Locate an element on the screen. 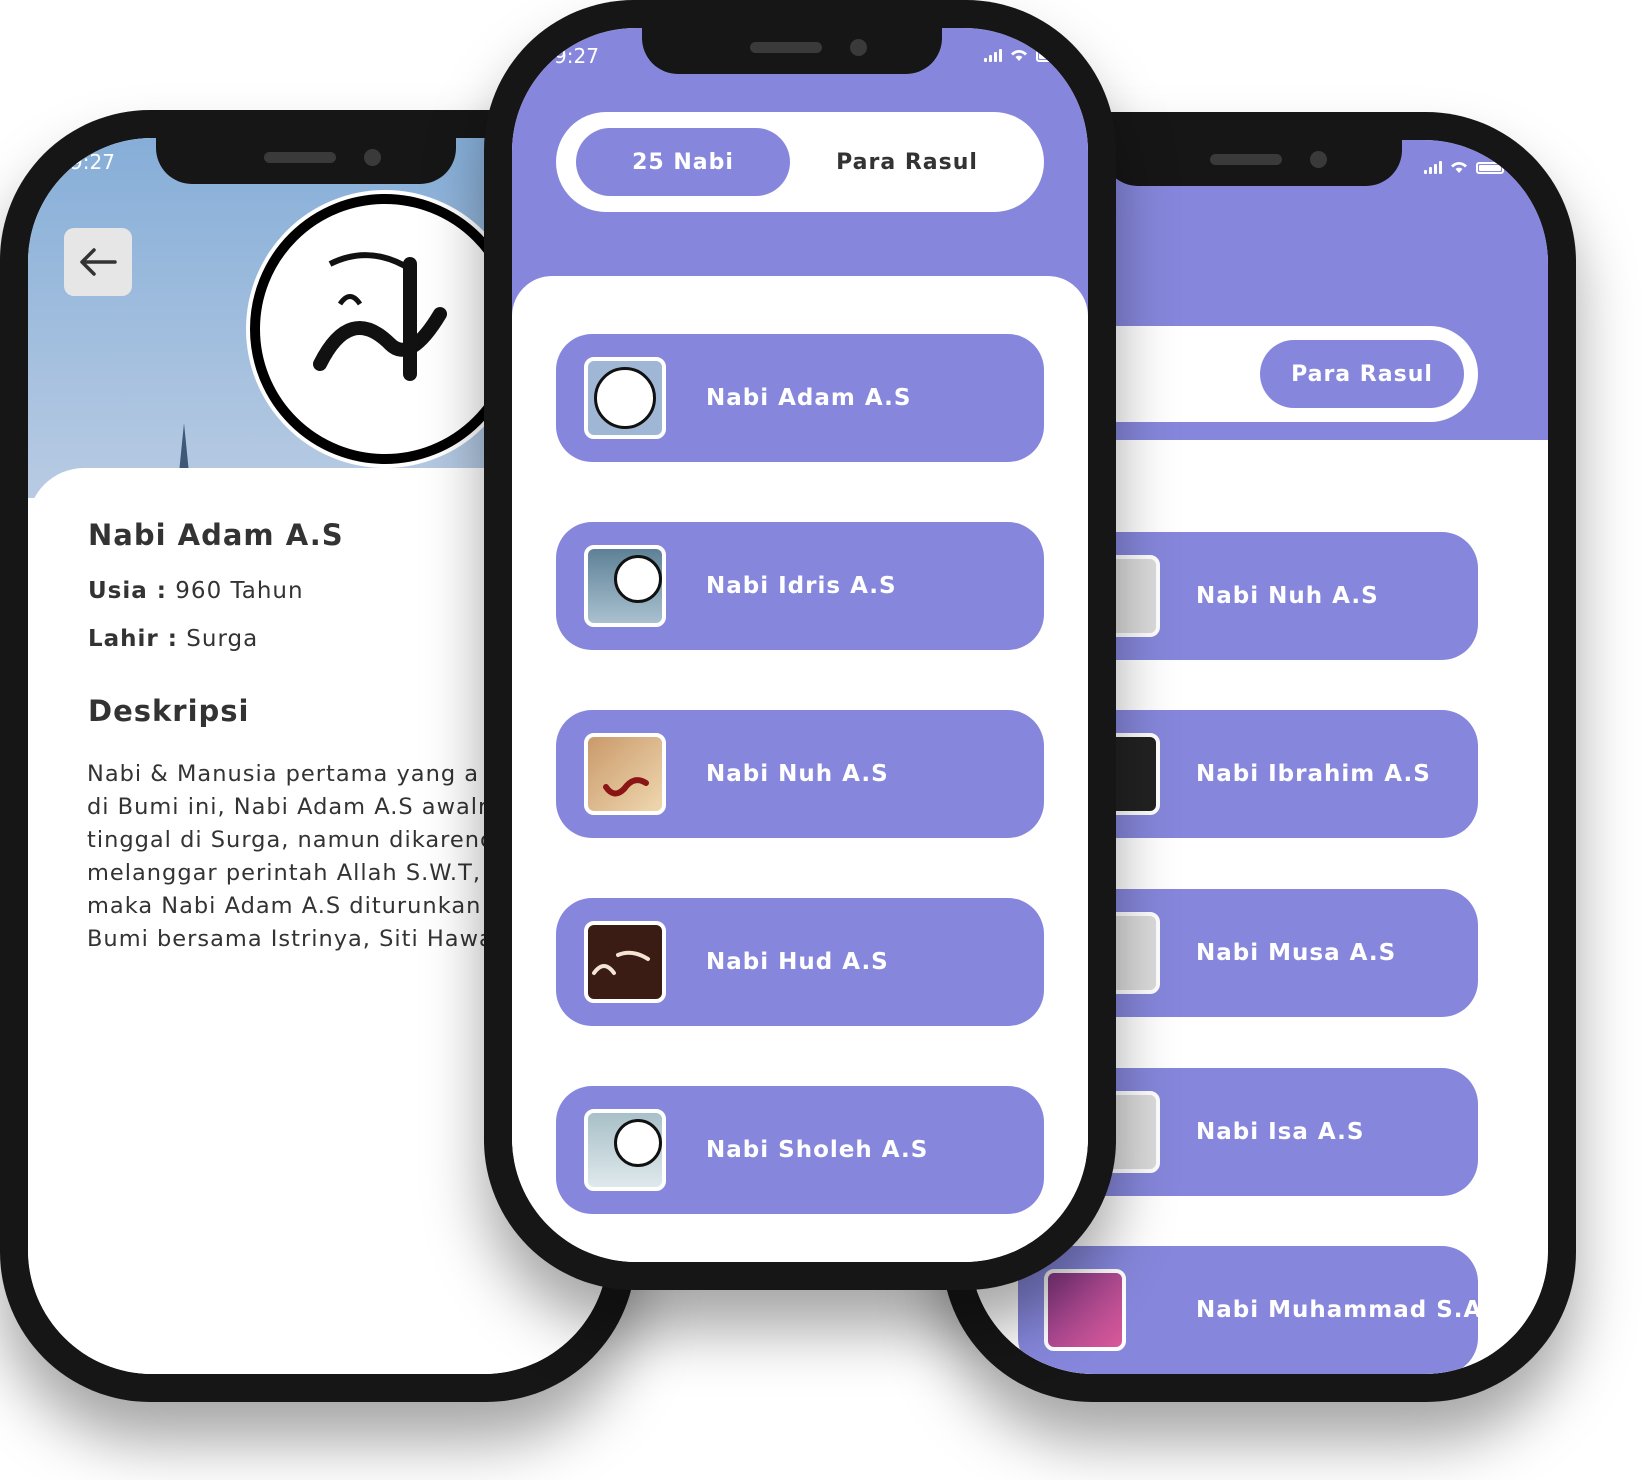 The height and width of the screenshot is (1480, 1648). list-item: Nabi Hud A.S is located at coordinates (800, 962).